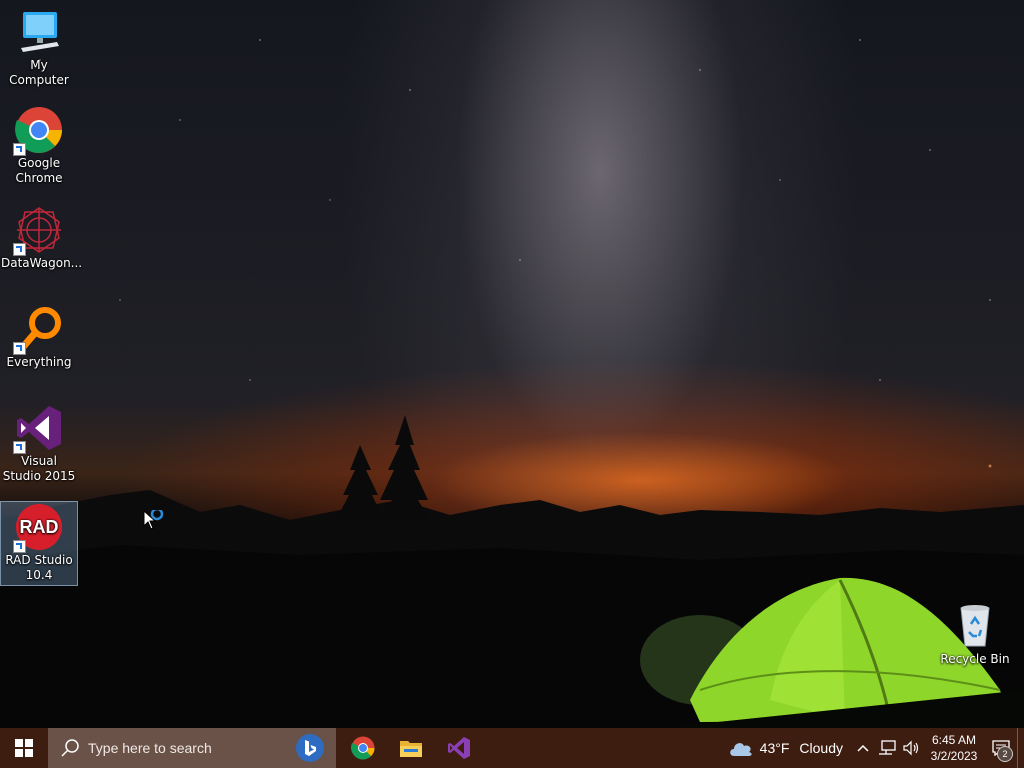 Image resolution: width=1024 pixels, height=768 pixels. I want to click on taskbar-search-box: Type here to search, so click(192, 748).